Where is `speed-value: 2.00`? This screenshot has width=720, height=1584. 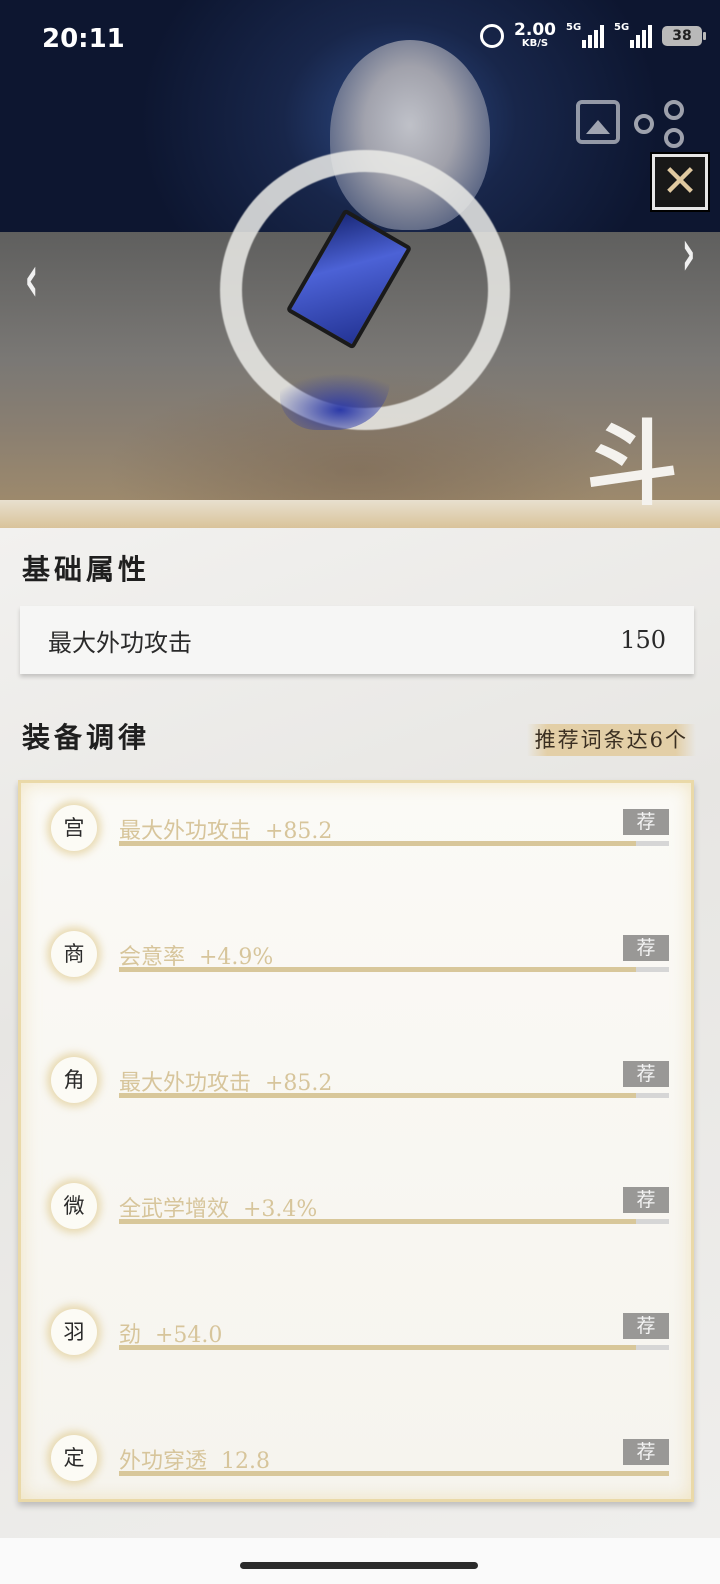 speed-value: 2.00 is located at coordinates (535, 30).